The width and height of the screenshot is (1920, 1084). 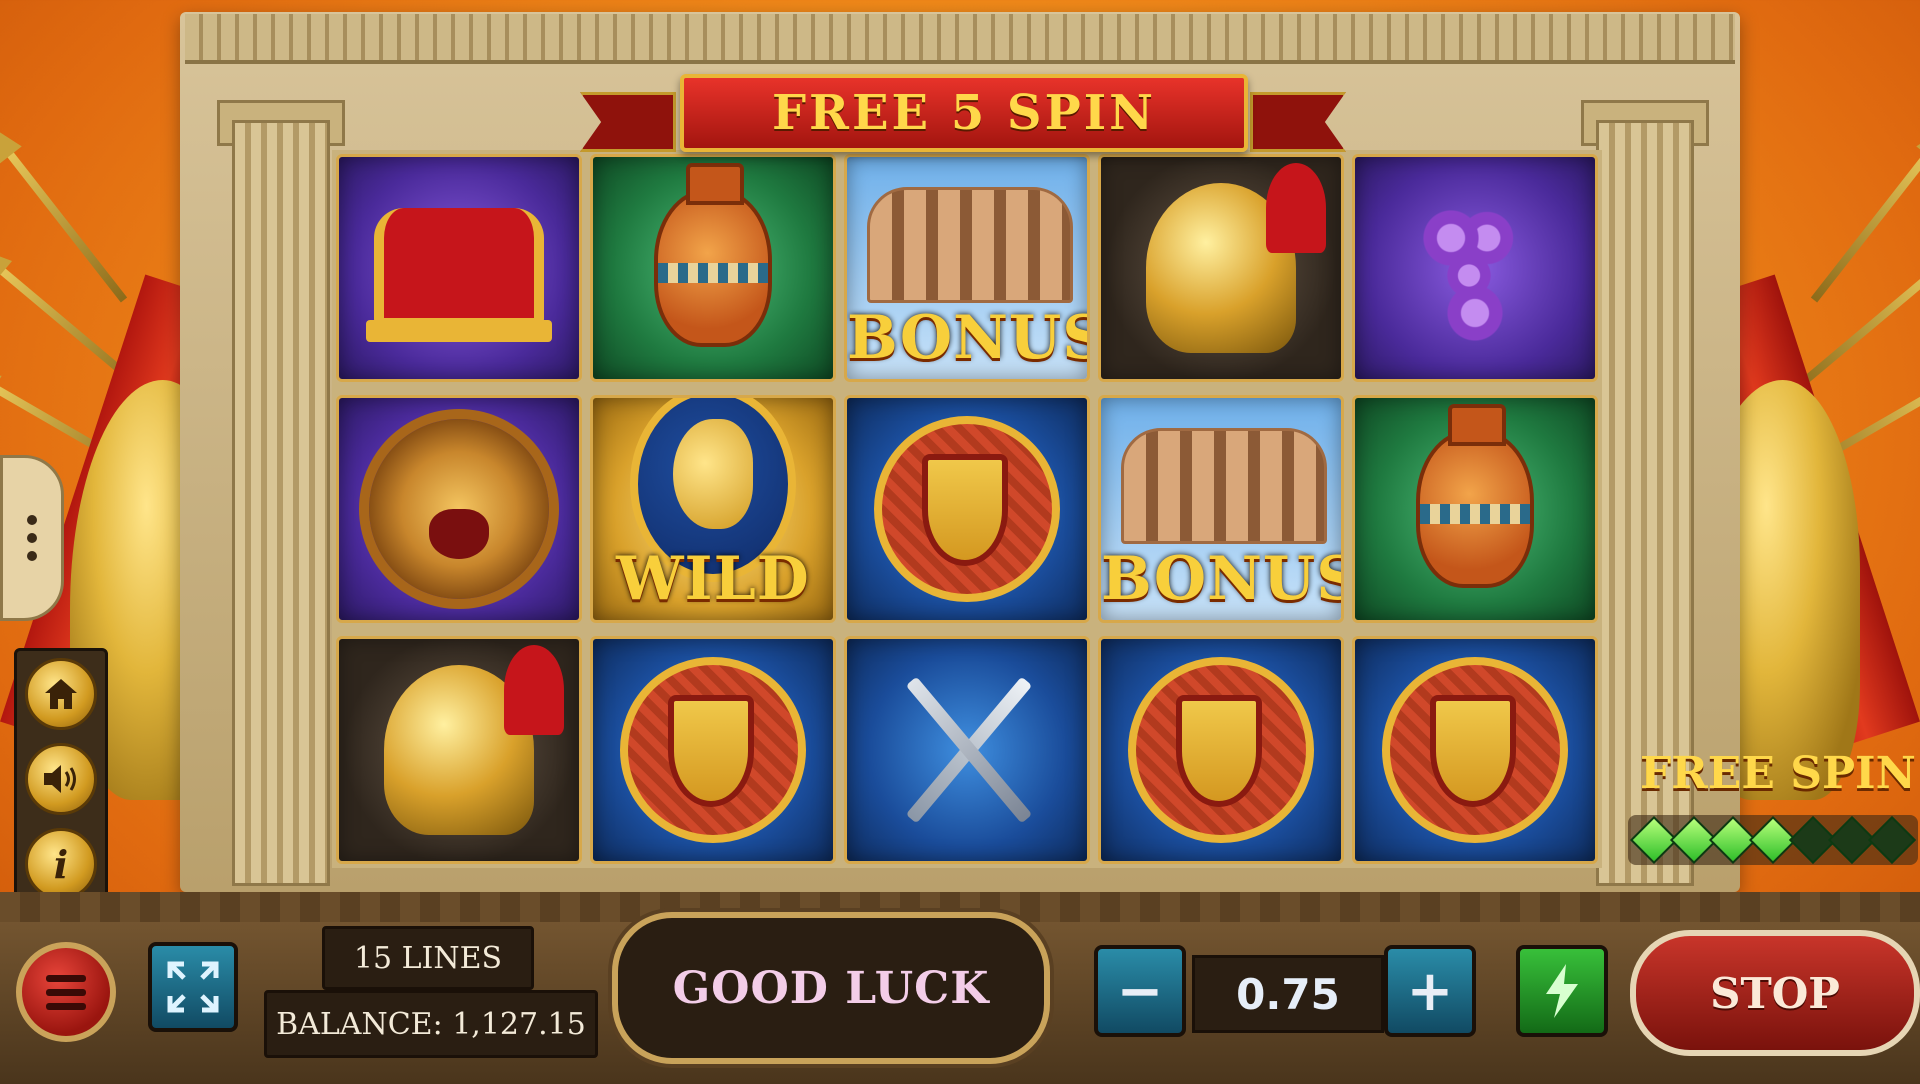 I want to click on lightning-icon, so click(x=1562, y=991).